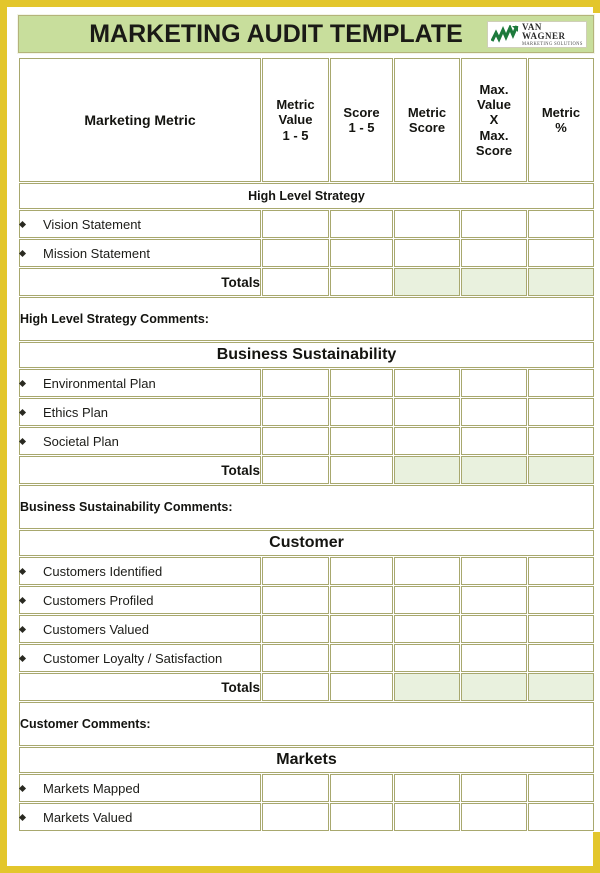  What do you see at coordinates (306, 760) in the screenshot?
I see `section-header-row: Markets` at bounding box center [306, 760].